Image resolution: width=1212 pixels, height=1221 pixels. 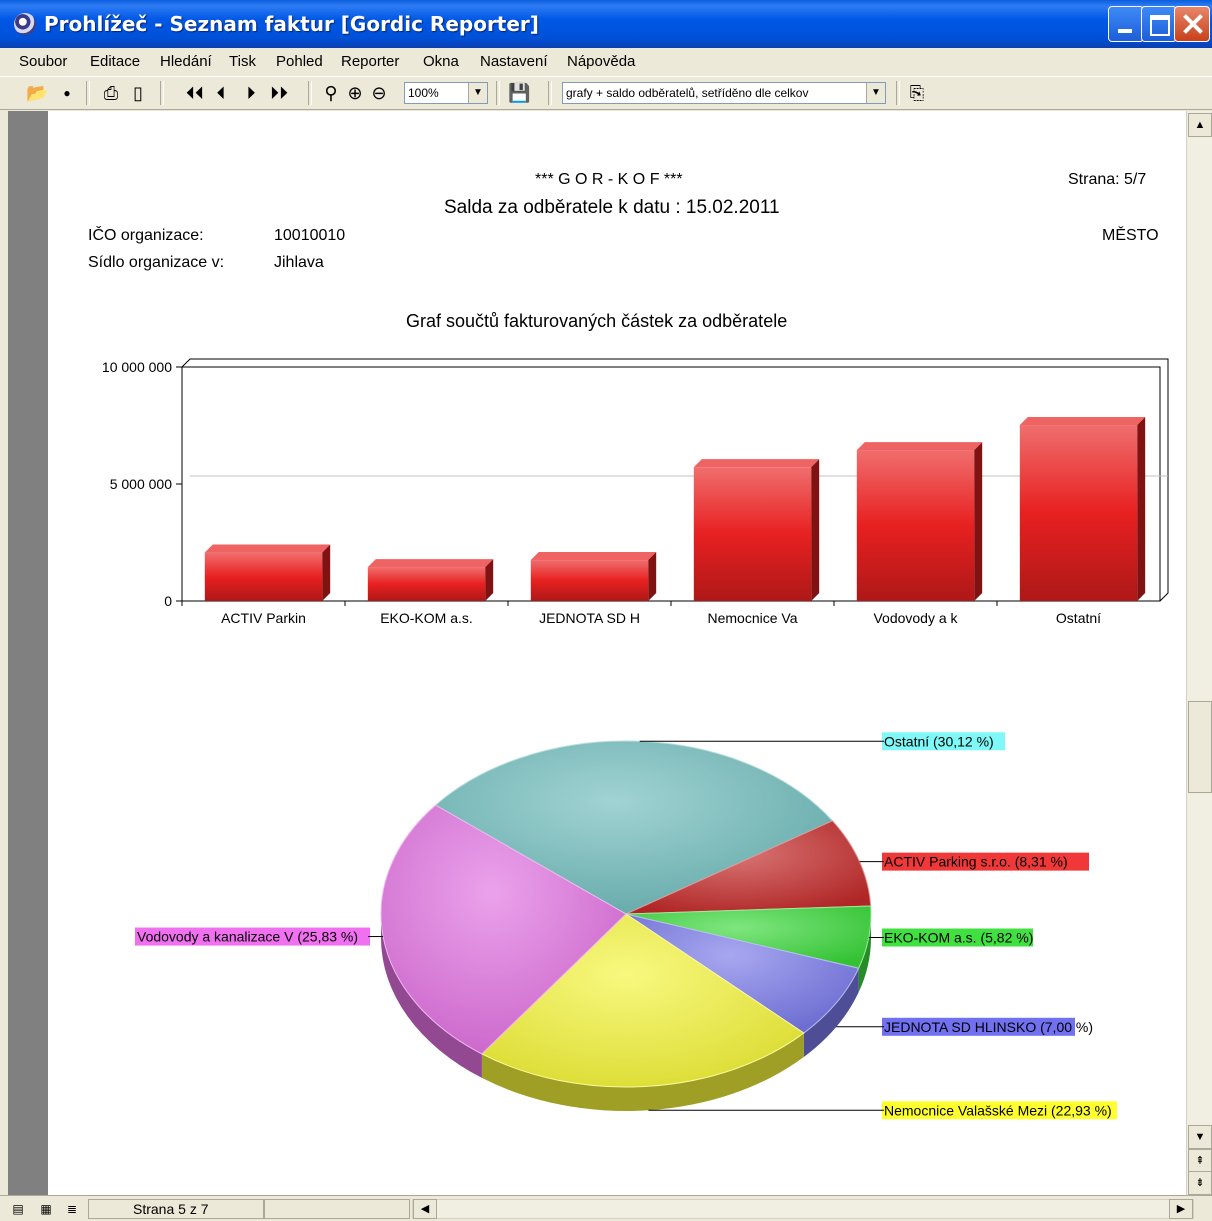 What do you see at coordinates (28, 653) in the screenshot?
I see `page-margin` at bounding box center [28, 653].